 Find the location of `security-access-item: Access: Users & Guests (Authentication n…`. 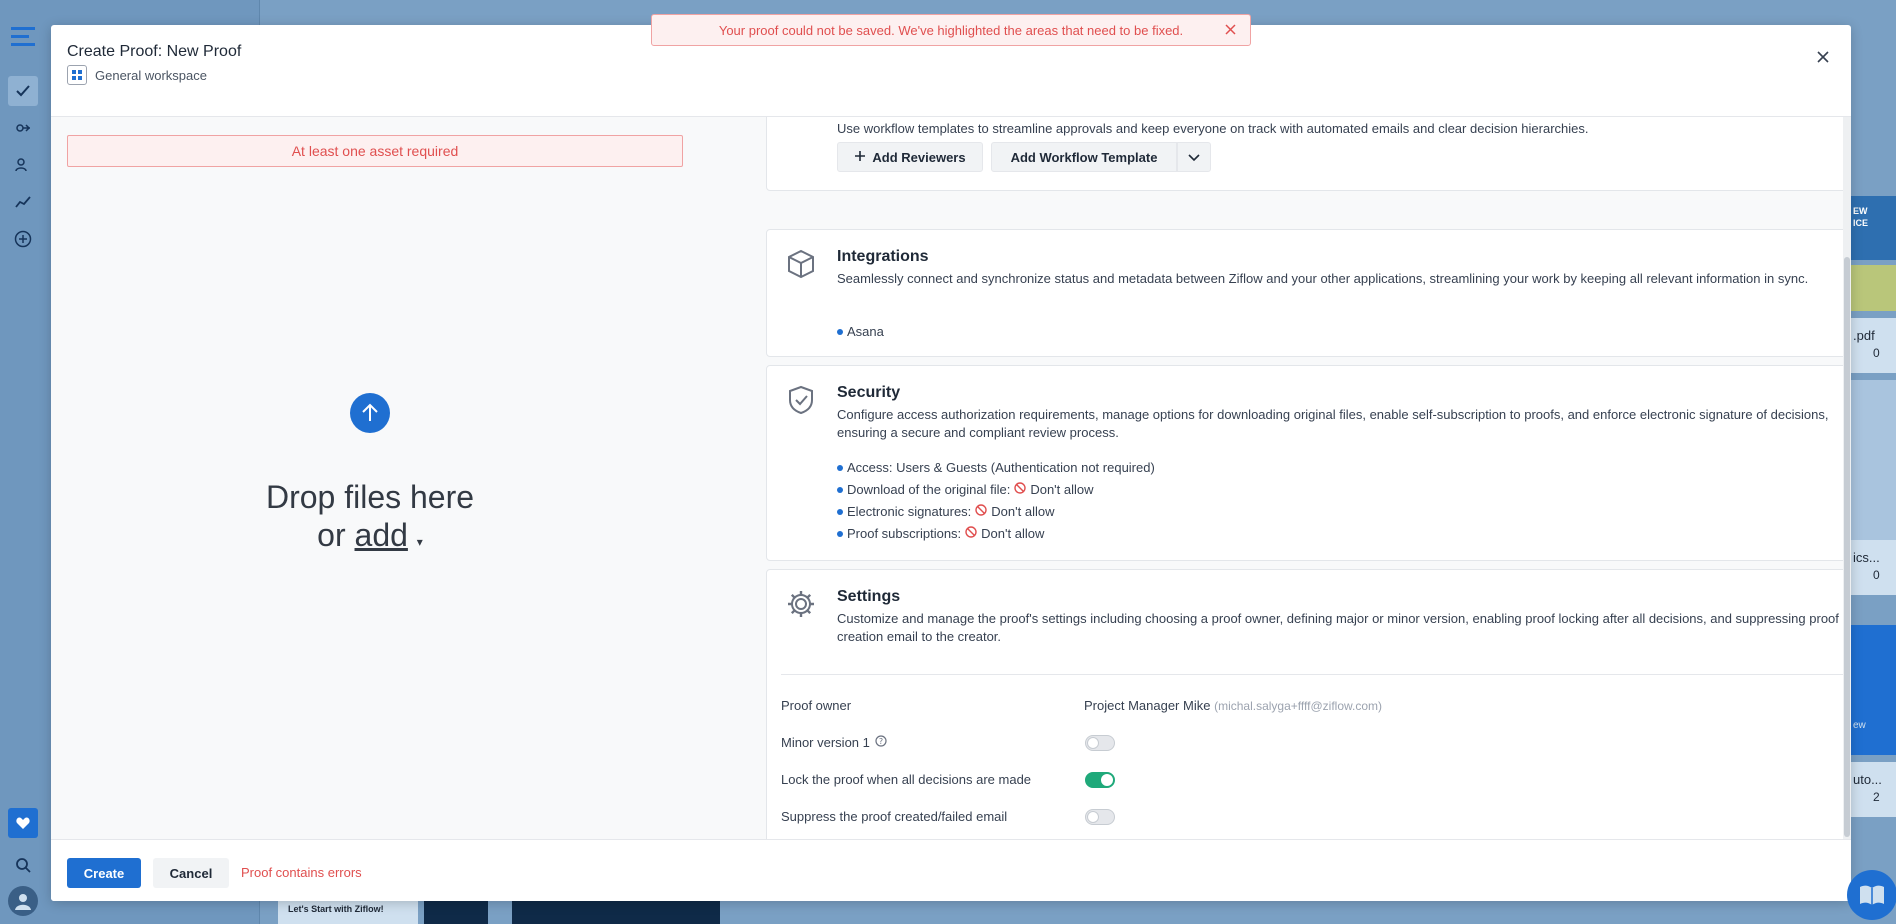

security-access-item: Access: Users & Guests (Authentication n… is located at coordinates (996, 467).